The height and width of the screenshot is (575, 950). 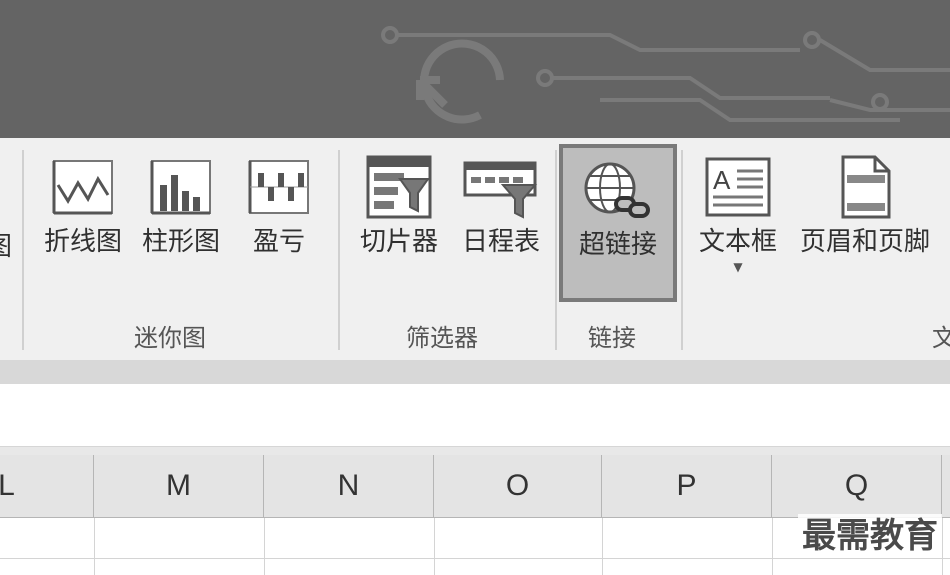 What do you see at coordinates (737, 267) in the screenshot?
I see `textbox-dropdown-icon: ▼` at bounding box center [737, 267].